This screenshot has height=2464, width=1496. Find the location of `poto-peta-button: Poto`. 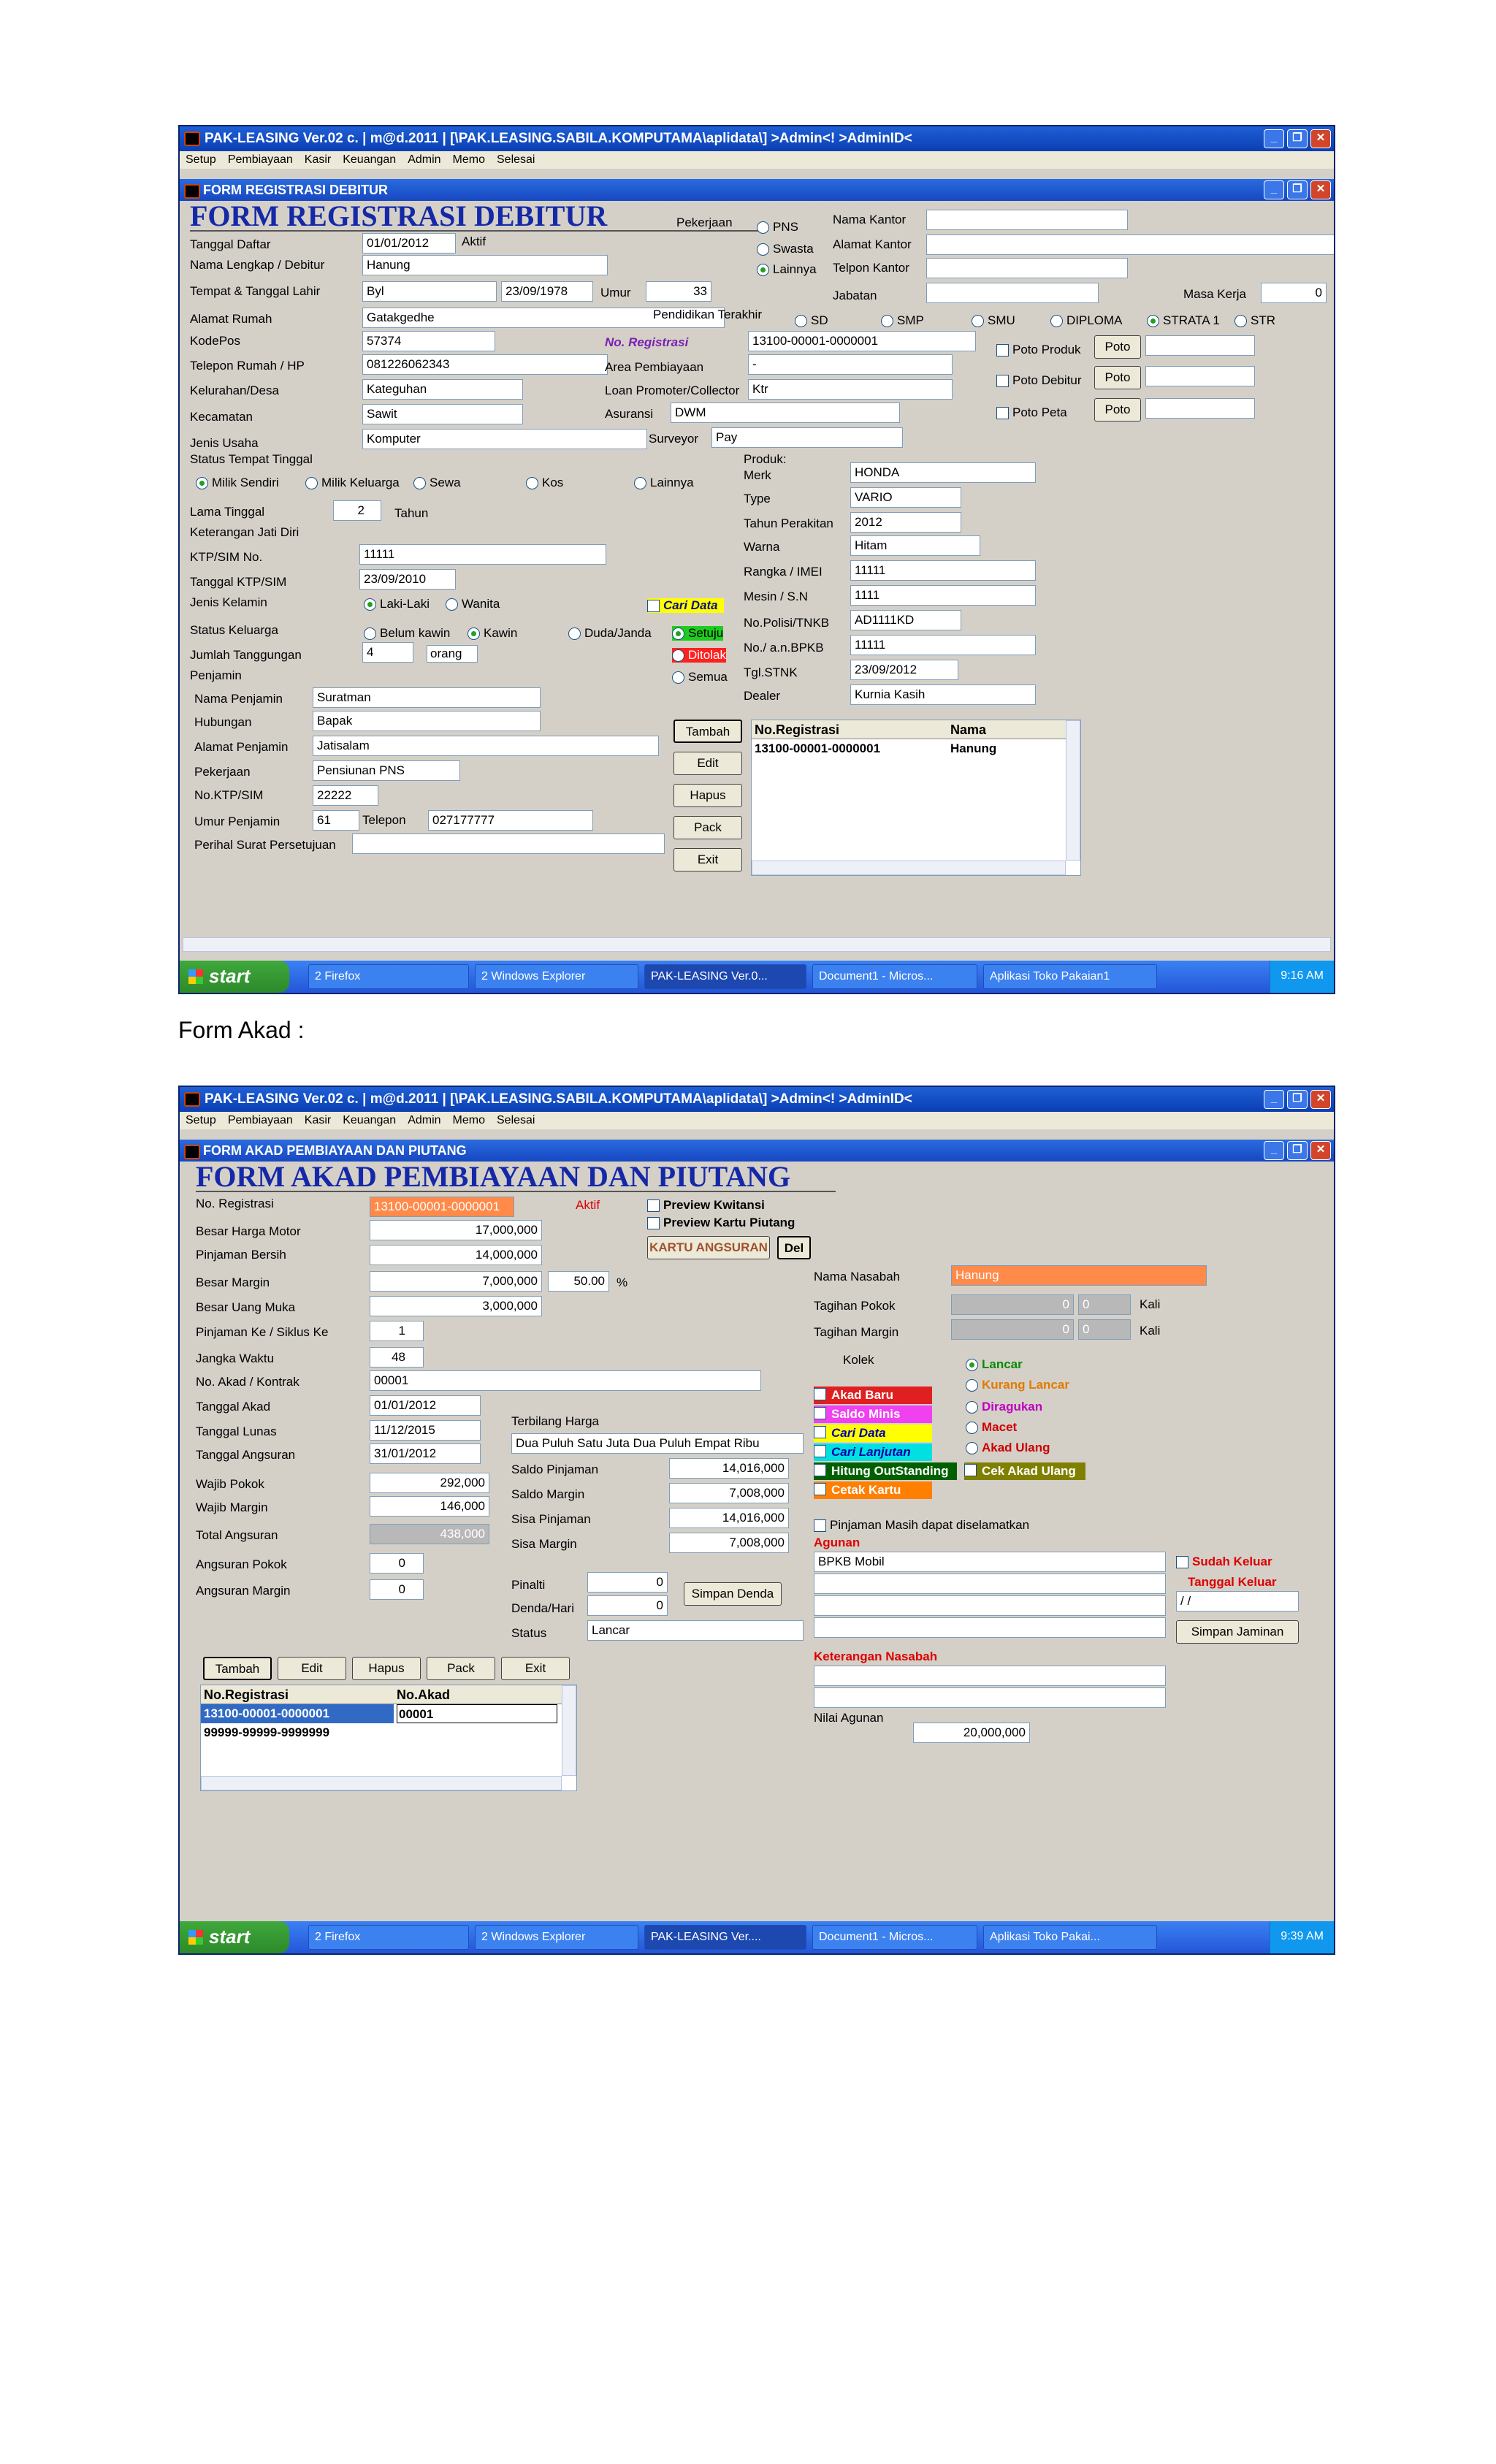

poto-peta-button: Poto is located at coordinates (1117, 410).